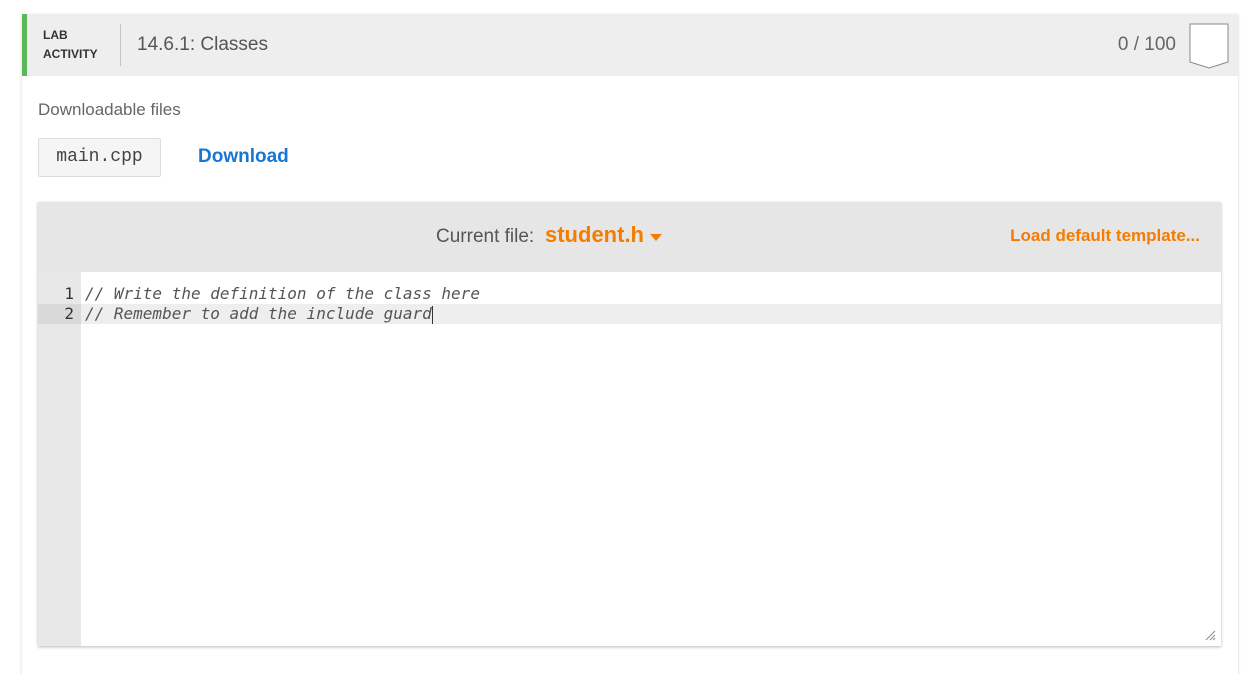 Image resolution: width=1254 pixels, height=674 pixels. What do you see at coordinates (109, 109) in the screenshot?
I see `downloadable-files-title: Downloadable files` at bounding box center [109, 109].